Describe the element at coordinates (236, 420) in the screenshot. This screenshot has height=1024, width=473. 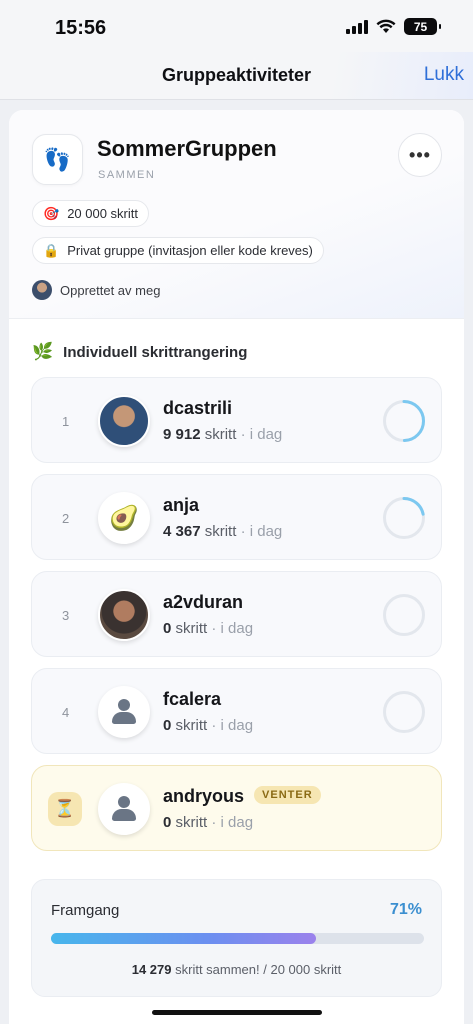
I see `ranking-row: 1 dcastrili 9 912 skritt · i dag` at that location.